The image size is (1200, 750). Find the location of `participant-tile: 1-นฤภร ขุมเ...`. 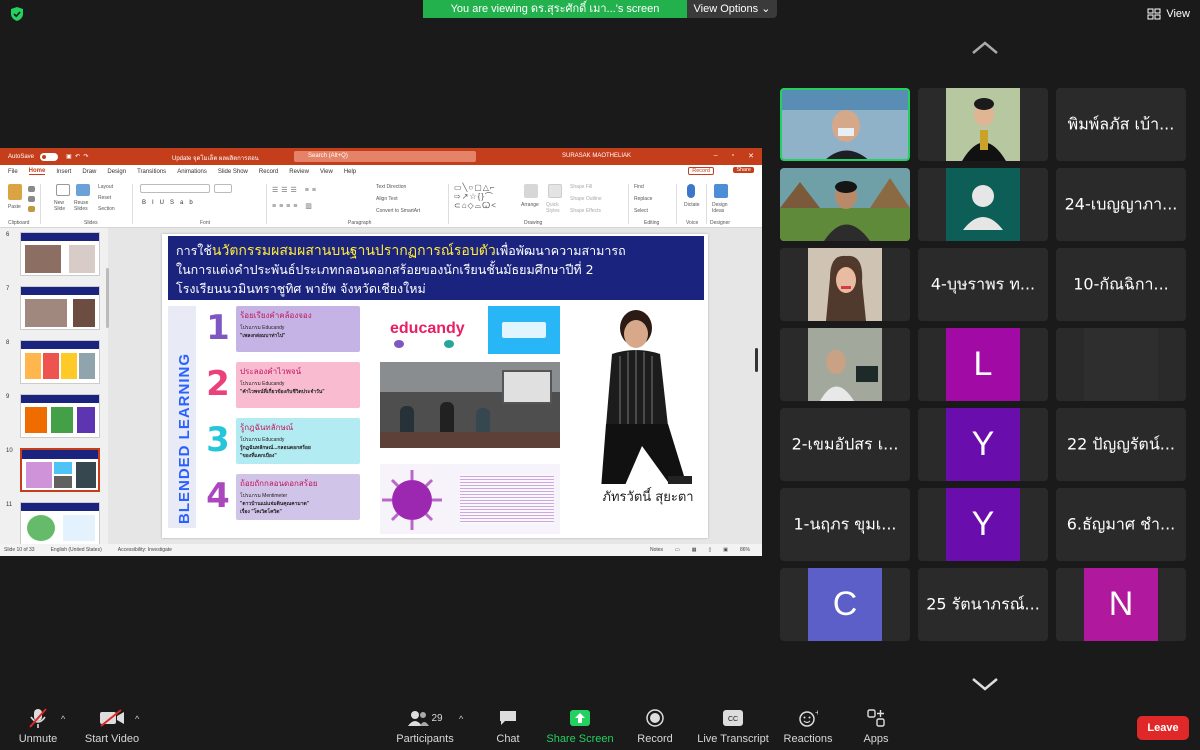

participant-tile: 1-นฤภร ขุมเ... is located at coordinates (845, 524).